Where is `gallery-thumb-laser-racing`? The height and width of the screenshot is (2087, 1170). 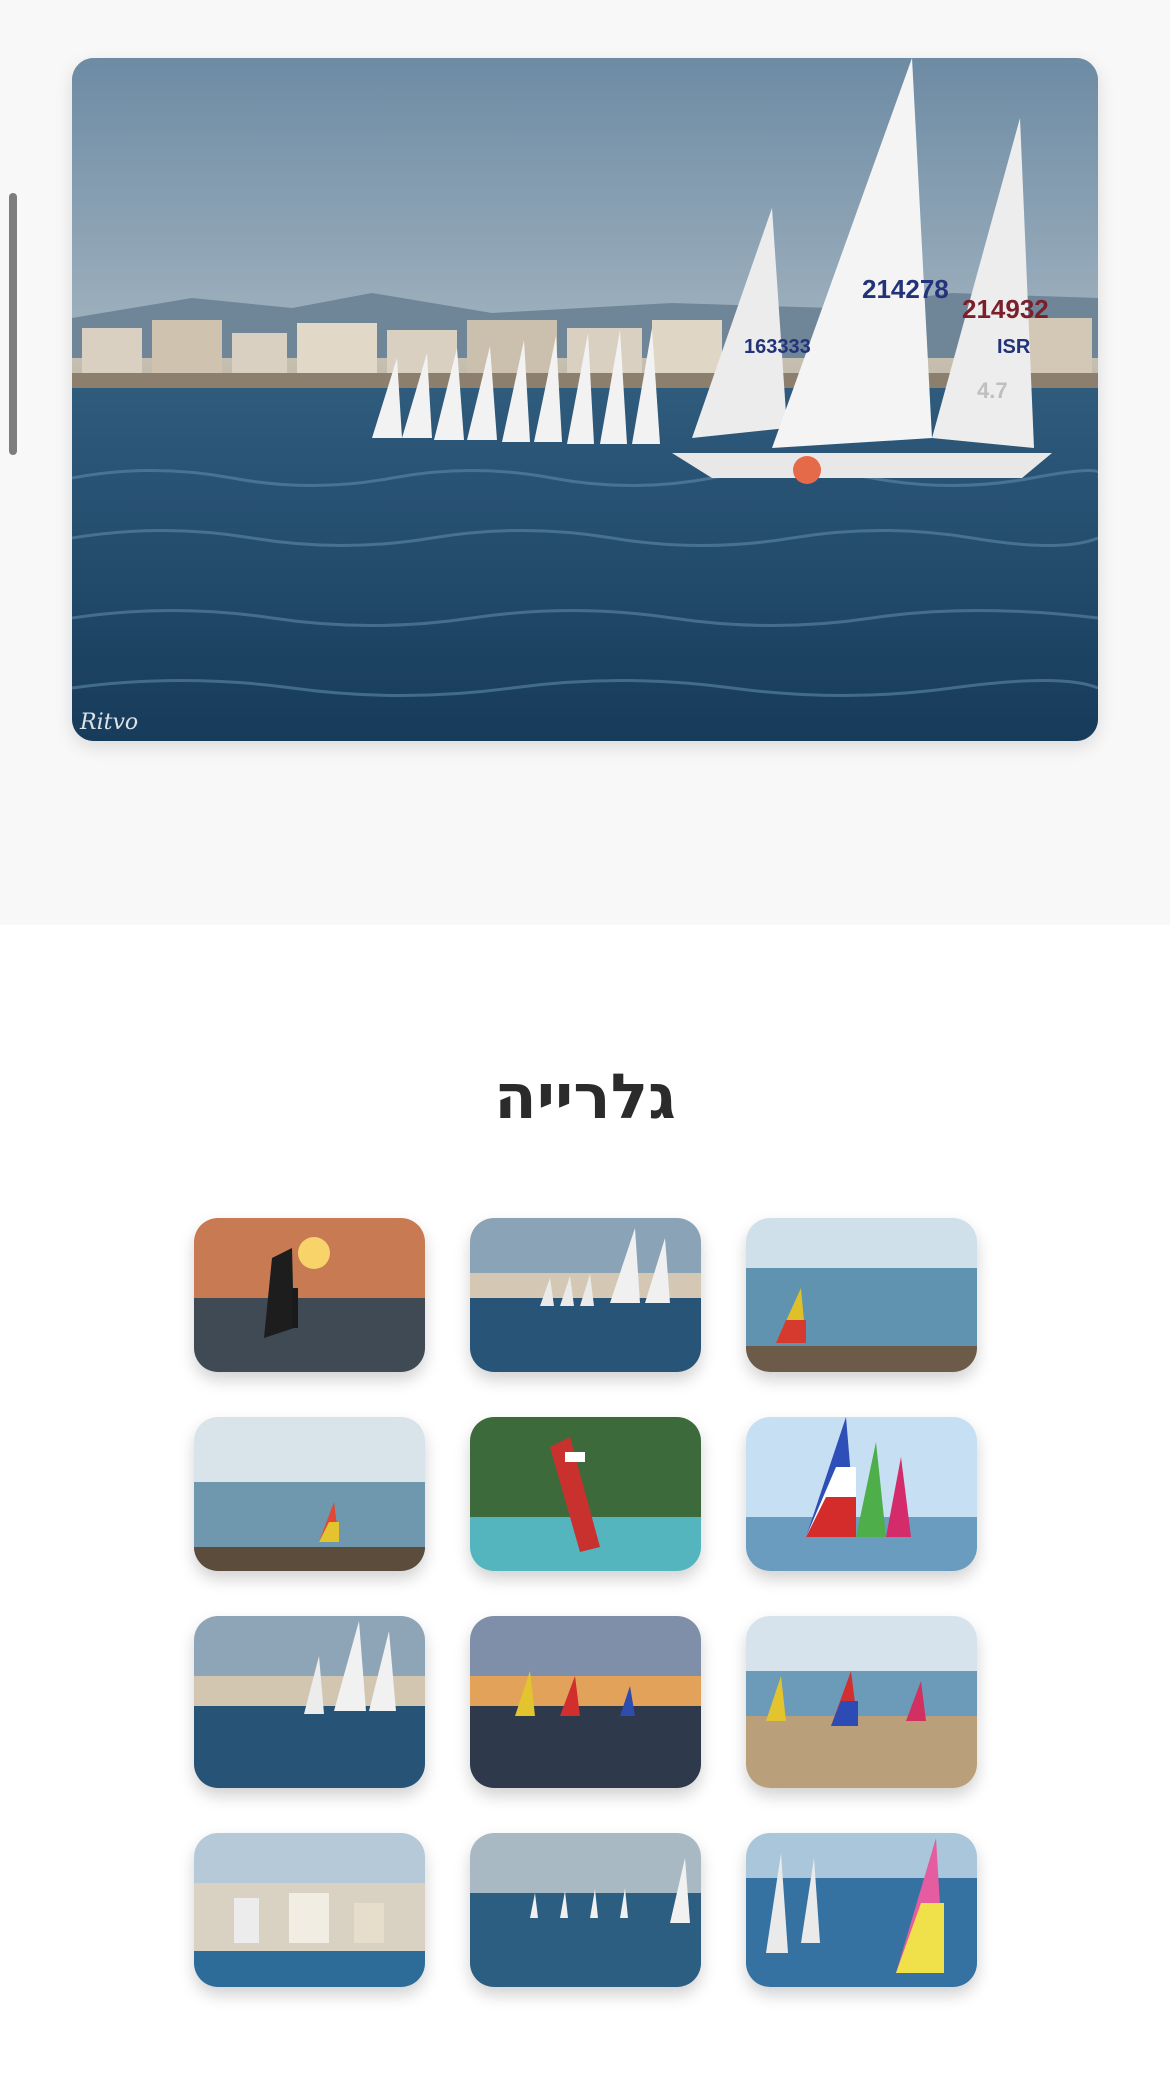 gallery-thumb-laser-racing is located at coordinates (309, 1702).